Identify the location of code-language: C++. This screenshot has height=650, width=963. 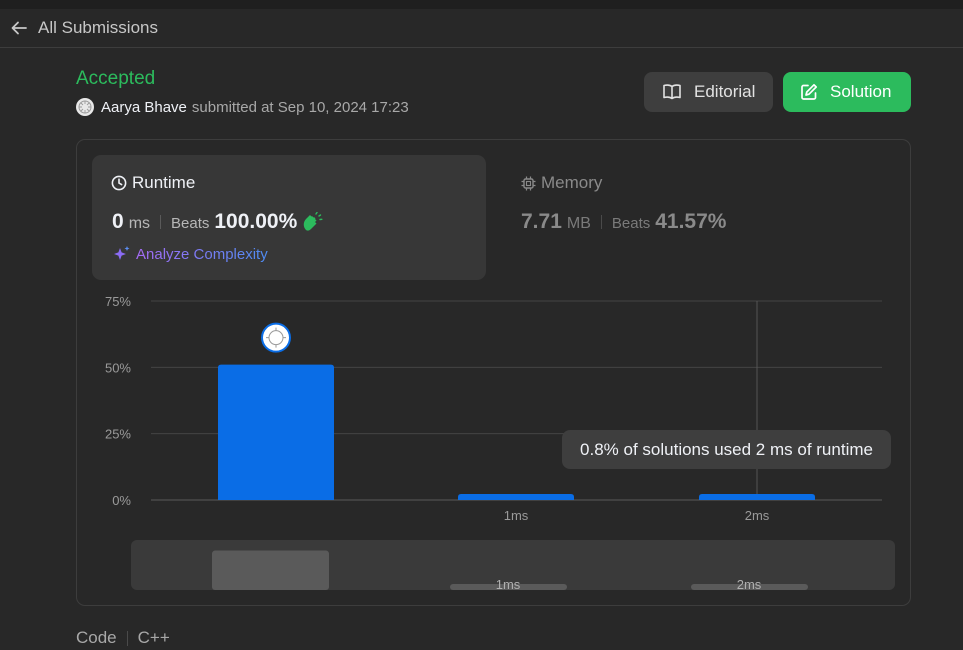
(153, 637).